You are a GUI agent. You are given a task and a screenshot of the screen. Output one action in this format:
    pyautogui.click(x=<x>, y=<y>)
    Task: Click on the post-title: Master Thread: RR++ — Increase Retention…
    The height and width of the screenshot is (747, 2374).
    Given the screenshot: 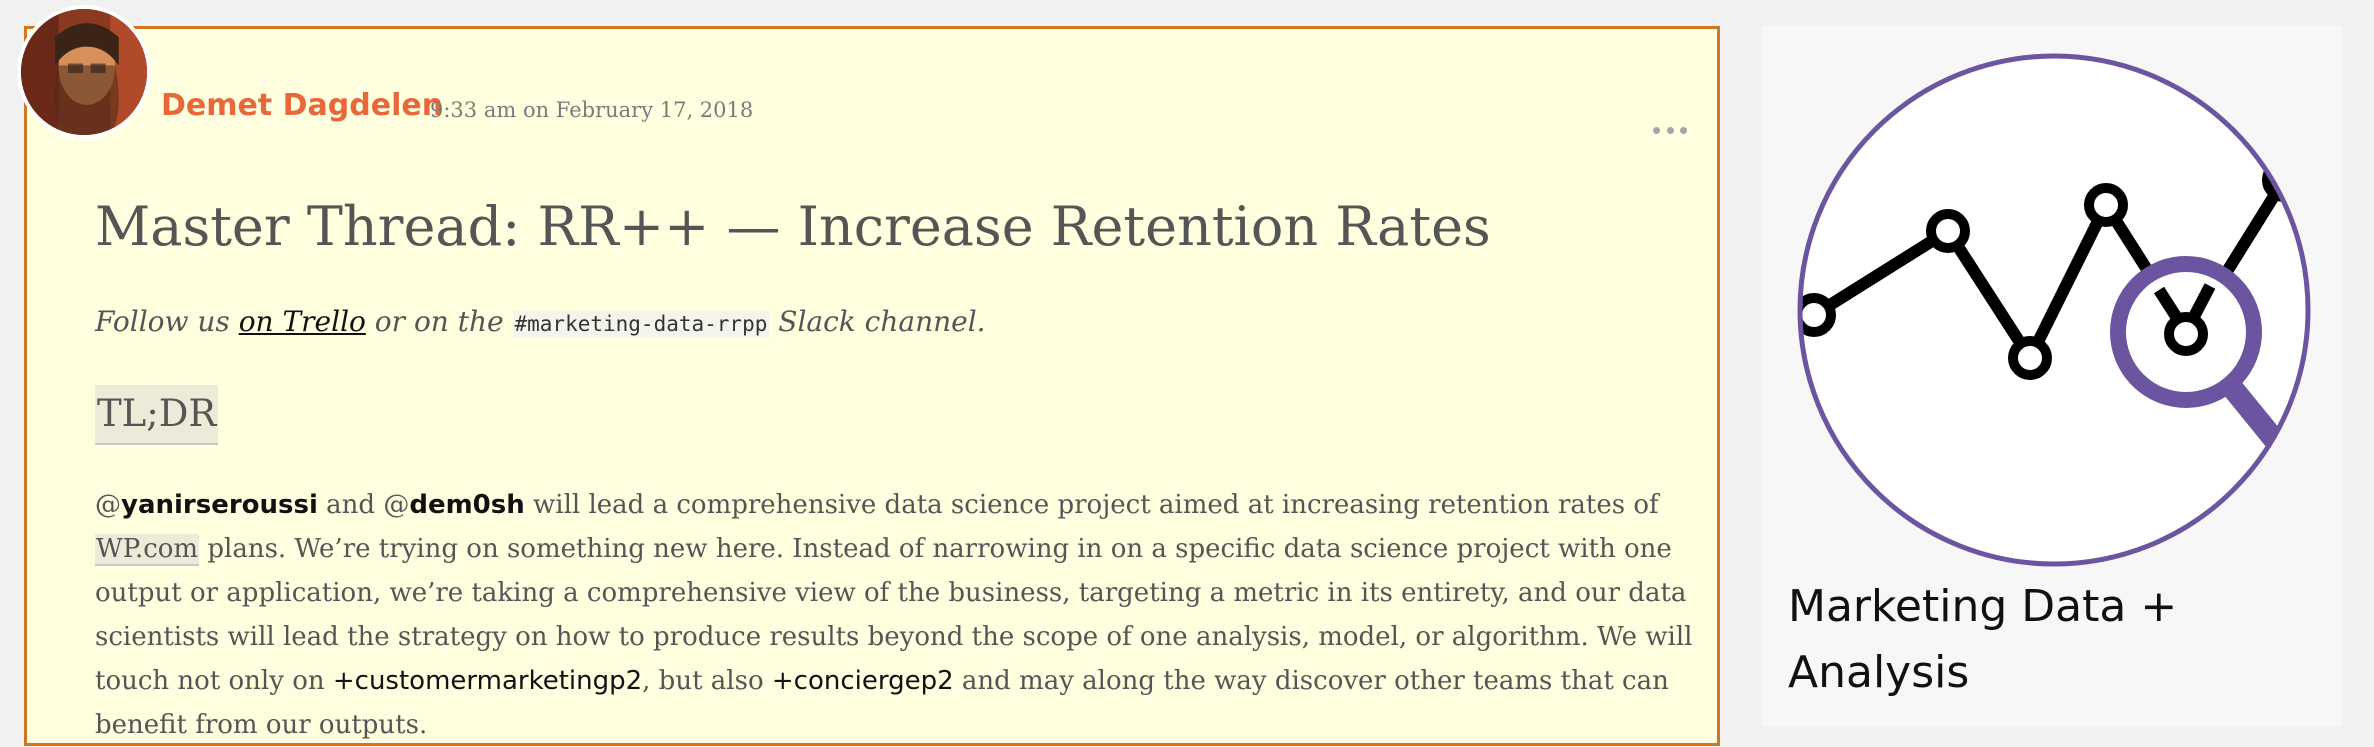 What is the action you would take?
    pyautogui.click(x=793, y=226)
    